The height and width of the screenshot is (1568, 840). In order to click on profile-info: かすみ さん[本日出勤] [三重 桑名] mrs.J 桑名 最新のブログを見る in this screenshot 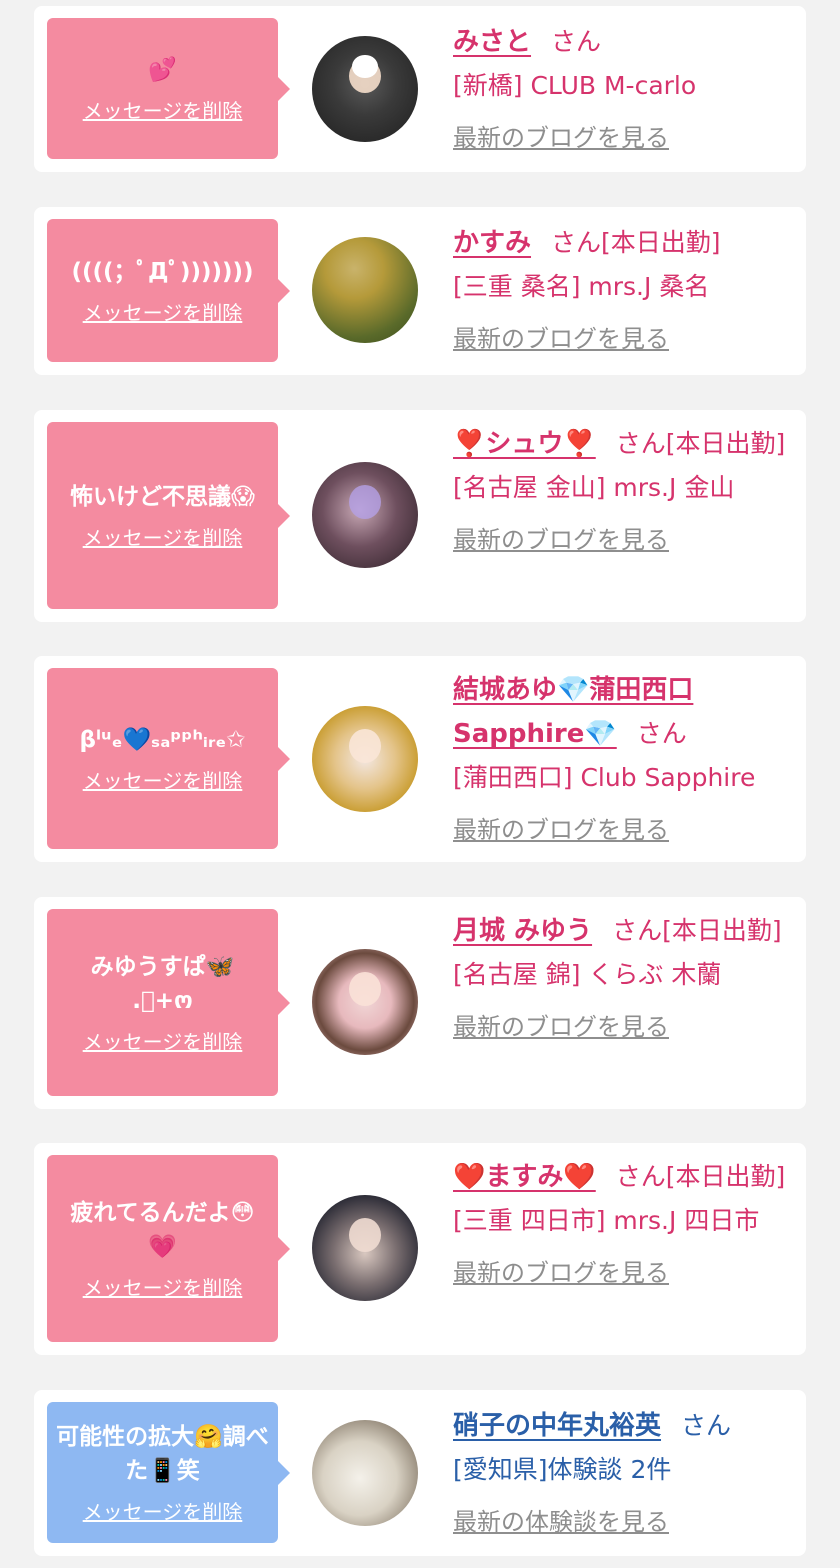, I will do `click(623, 291)`.